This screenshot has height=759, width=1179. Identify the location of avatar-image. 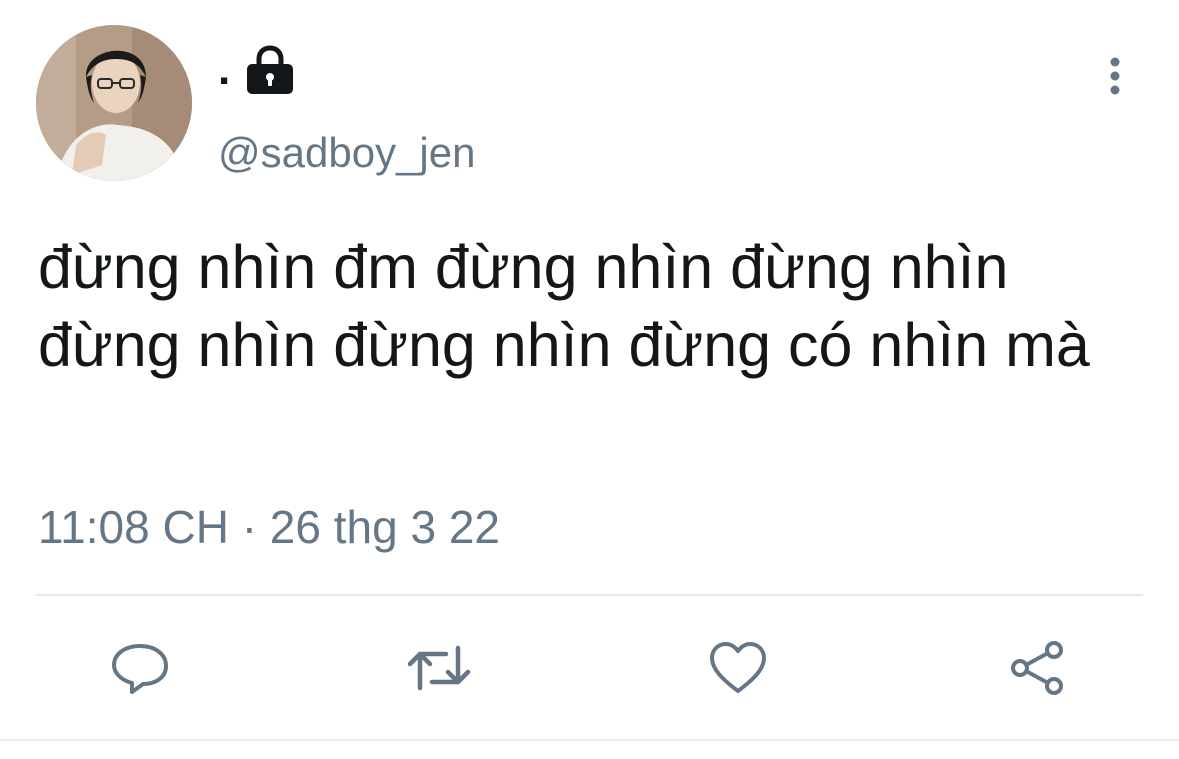
(114, 103).